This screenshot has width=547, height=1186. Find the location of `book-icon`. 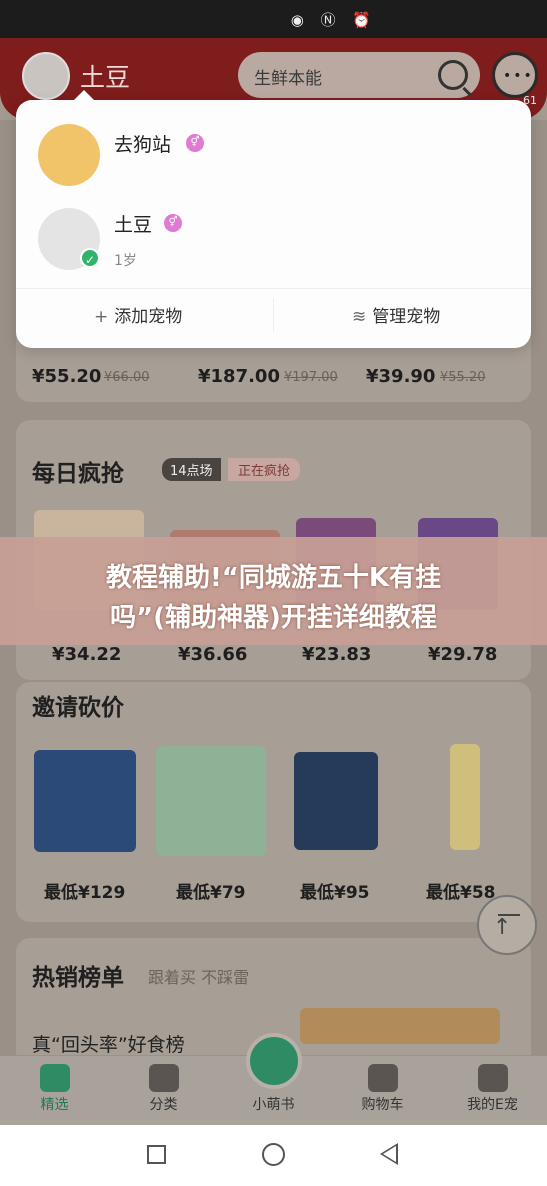

book-icon is located at coordinates (274, 1061).